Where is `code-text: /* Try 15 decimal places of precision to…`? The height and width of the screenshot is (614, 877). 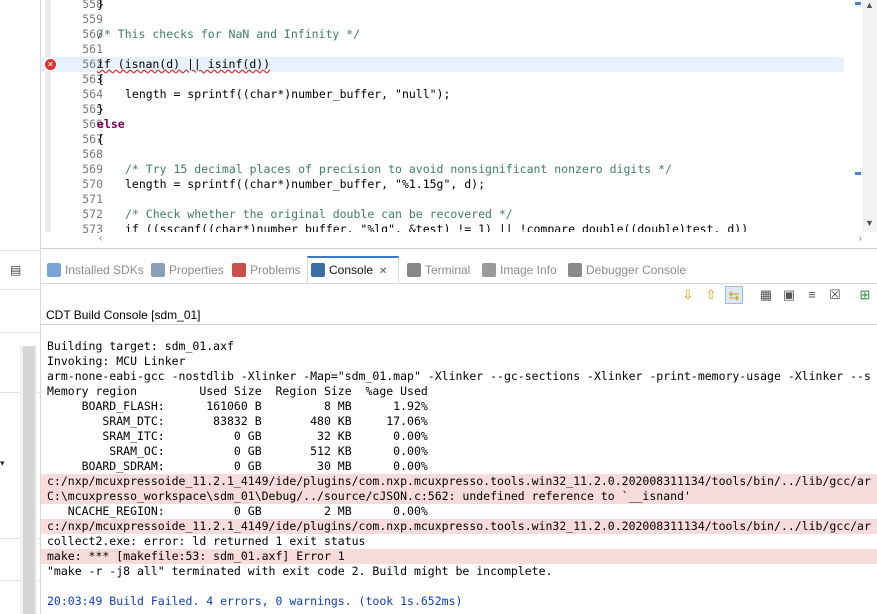
code-text: /* Try 15 decimal places of precision to… is located at coordinates (398, 169).